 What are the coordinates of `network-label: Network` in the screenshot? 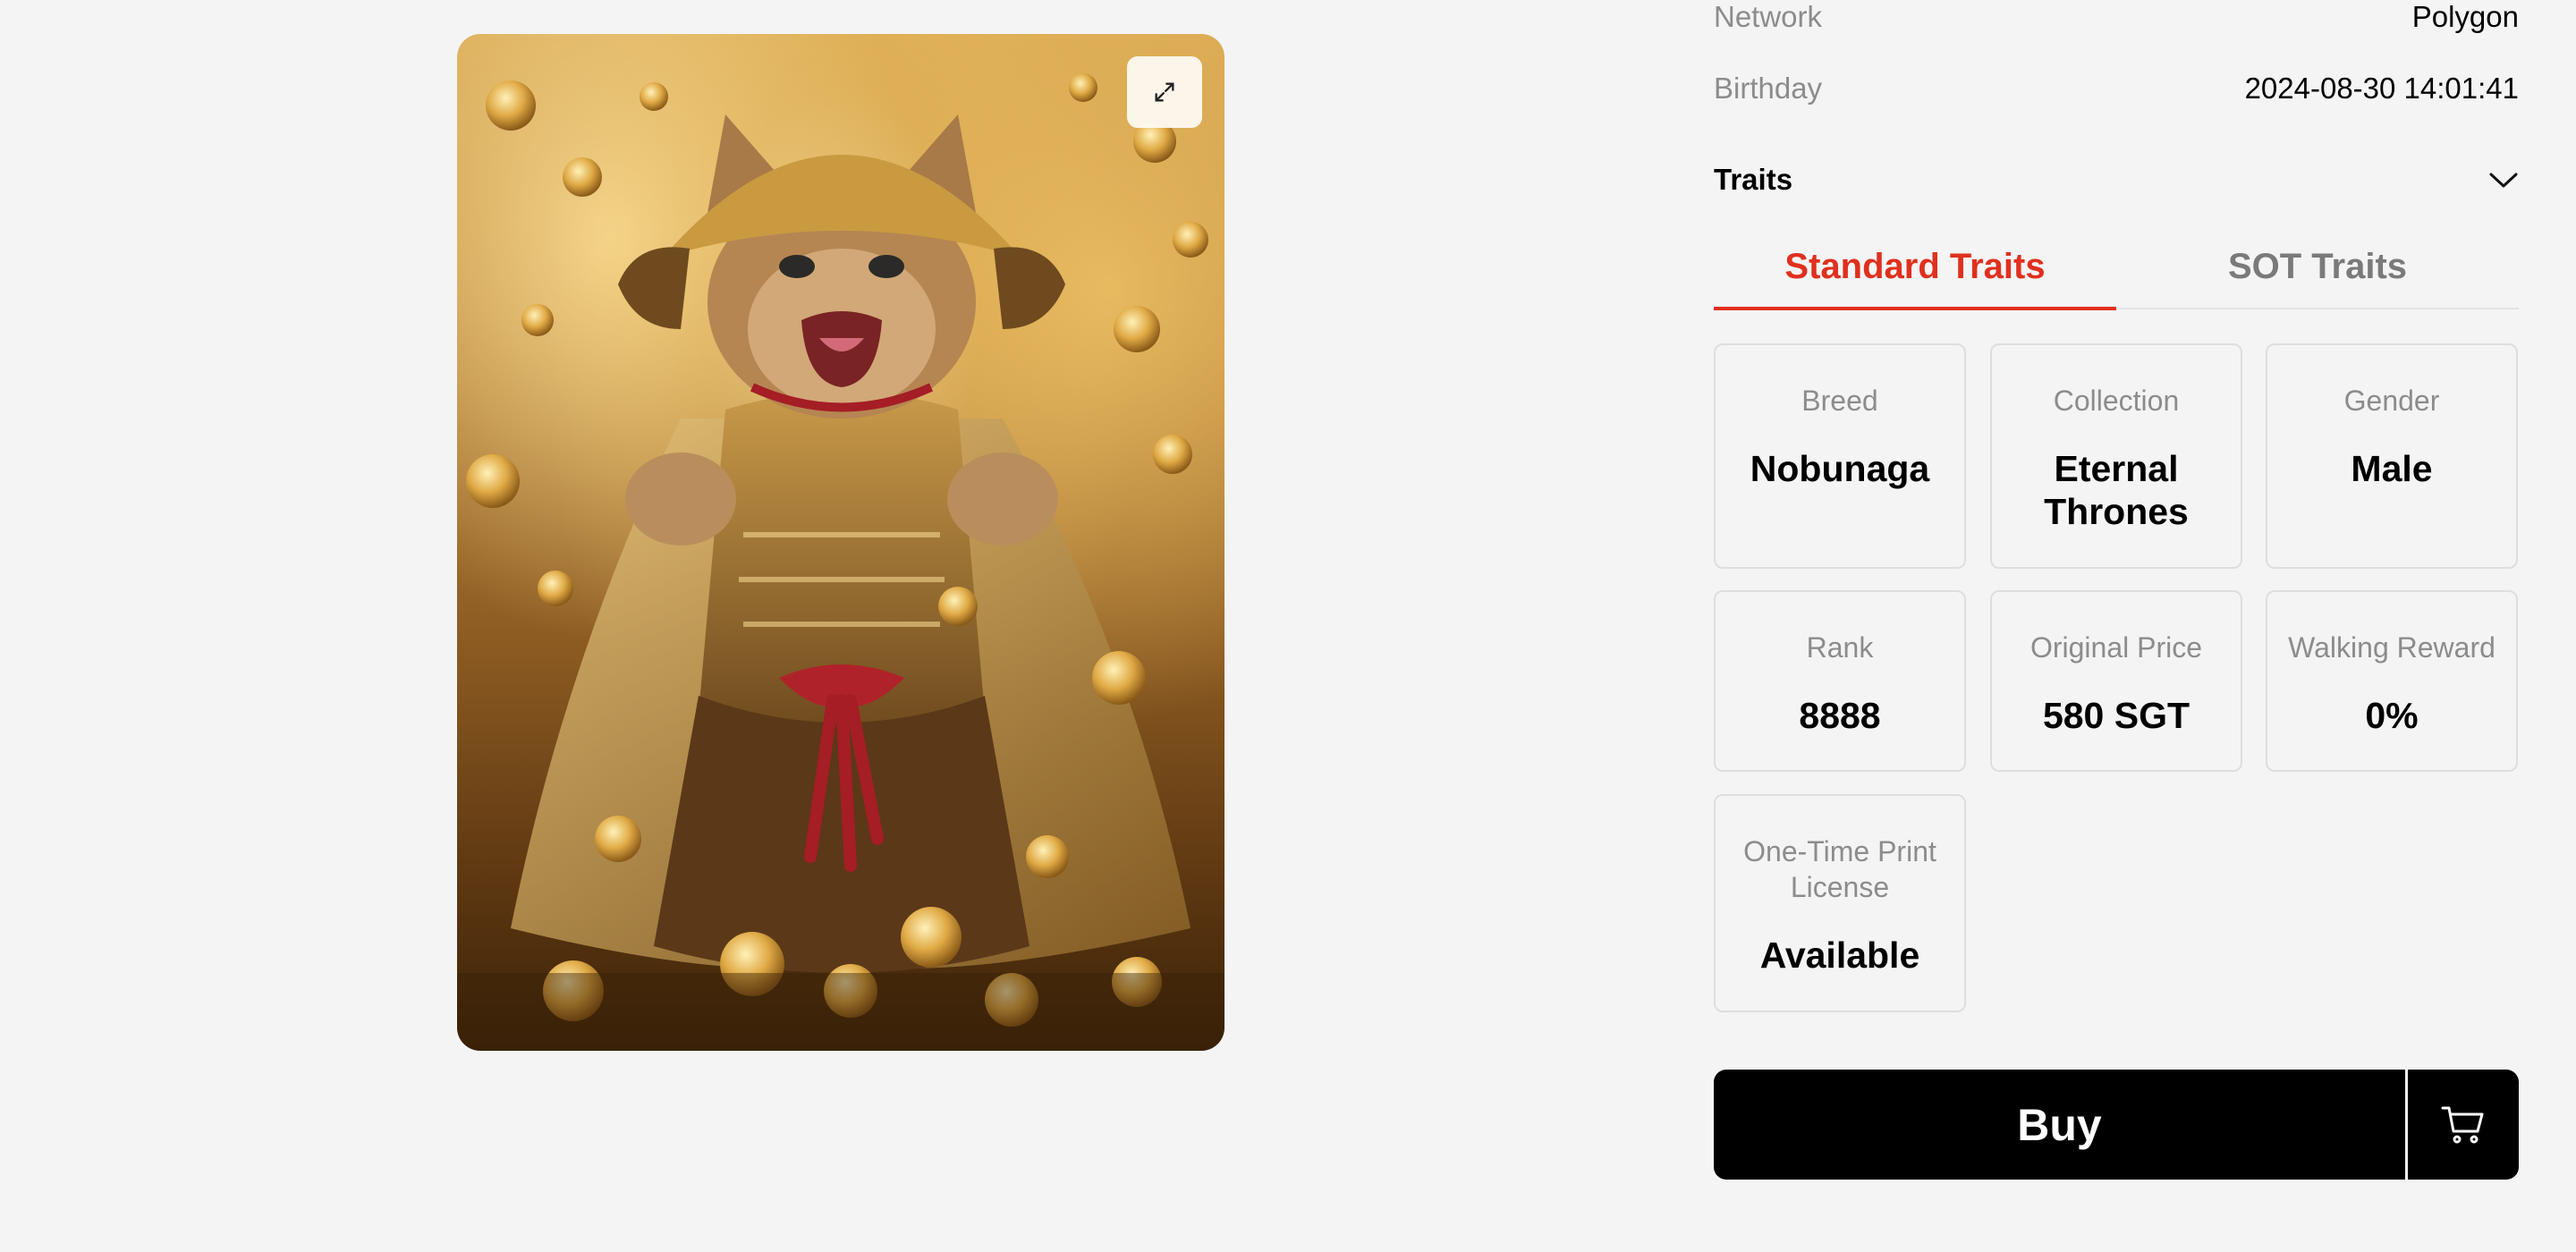 It's located at (1768, 17).